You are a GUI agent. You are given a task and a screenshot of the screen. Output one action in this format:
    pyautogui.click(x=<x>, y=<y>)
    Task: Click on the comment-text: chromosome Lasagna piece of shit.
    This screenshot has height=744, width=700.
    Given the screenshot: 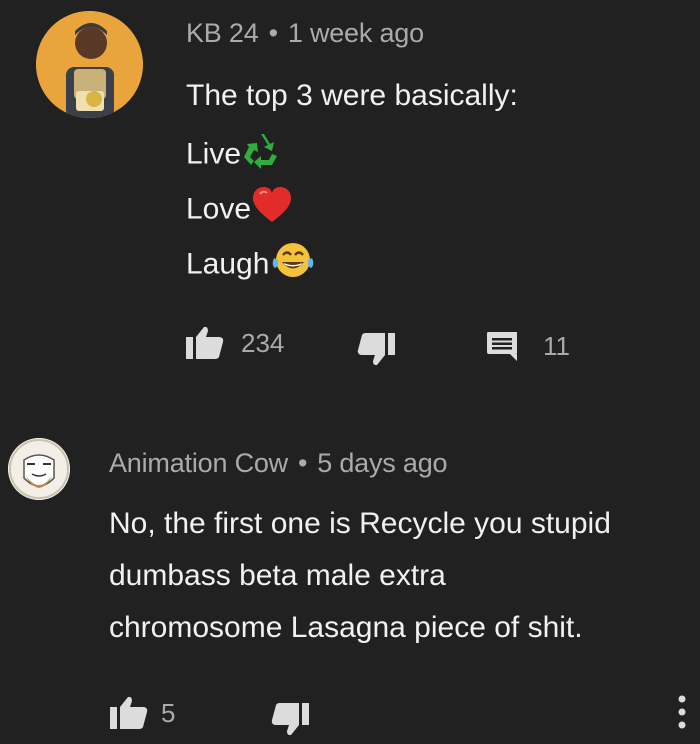 What is the action you would take?
    pyautogui.click(x=346, y=627)
    